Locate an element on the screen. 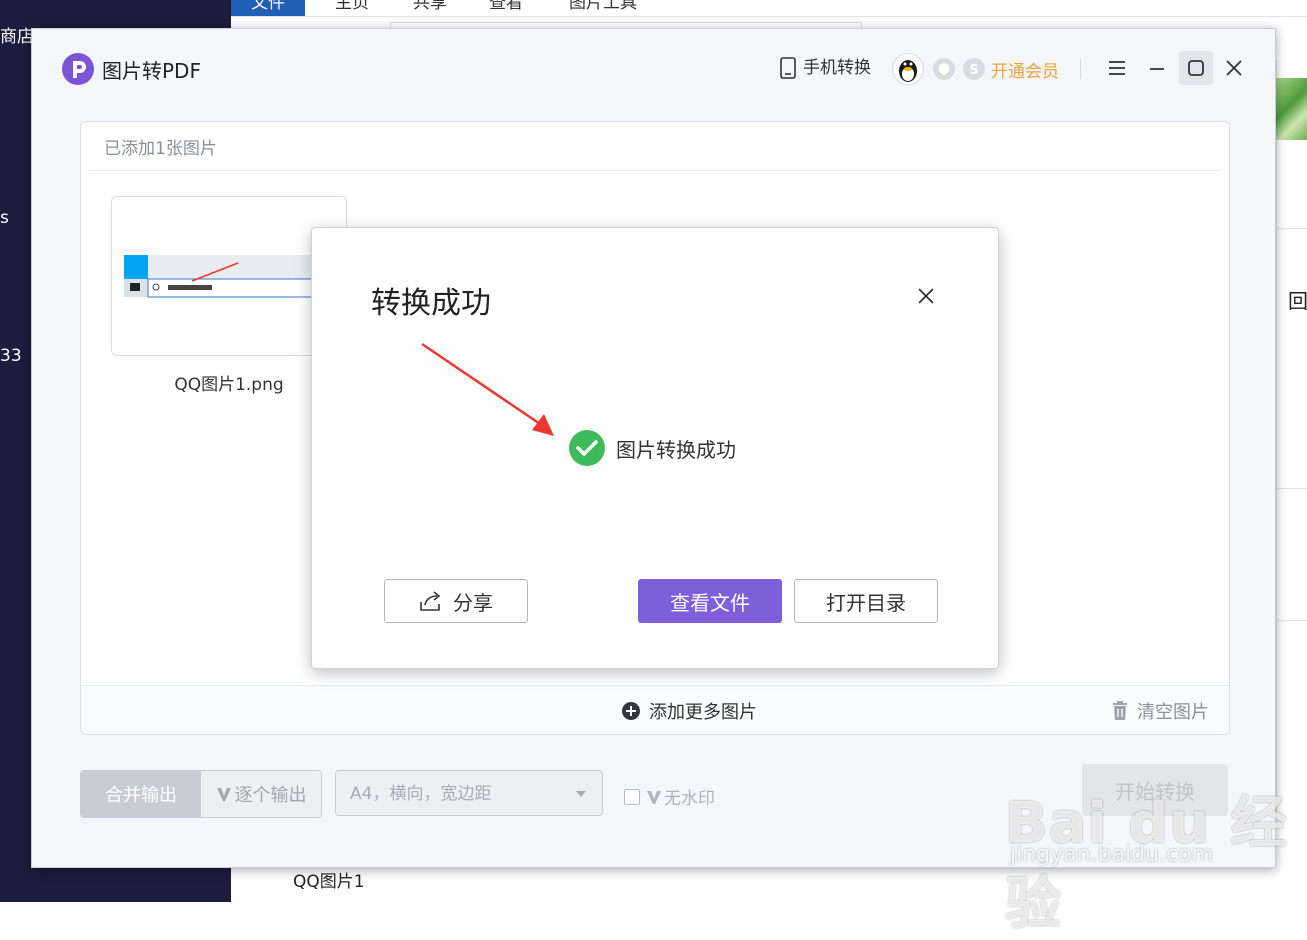  shield-icon is located at coordinates (944, 69).